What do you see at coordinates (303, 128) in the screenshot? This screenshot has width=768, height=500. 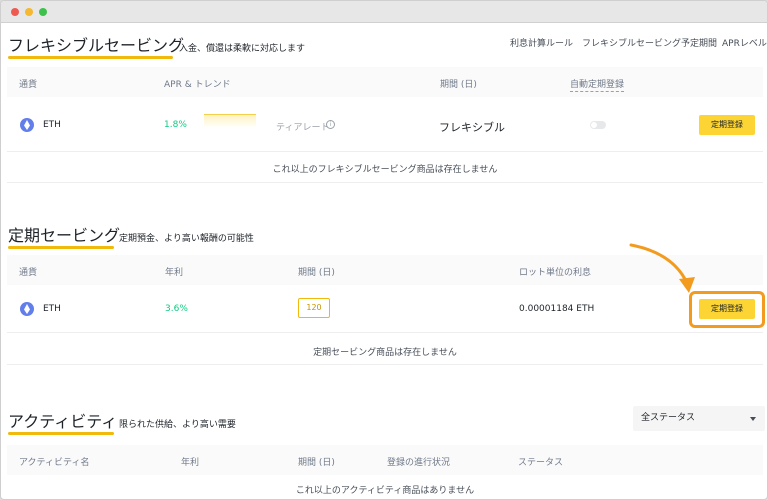 I see `tier-rate-label: ティアレート` at bounding box center [303, 128].